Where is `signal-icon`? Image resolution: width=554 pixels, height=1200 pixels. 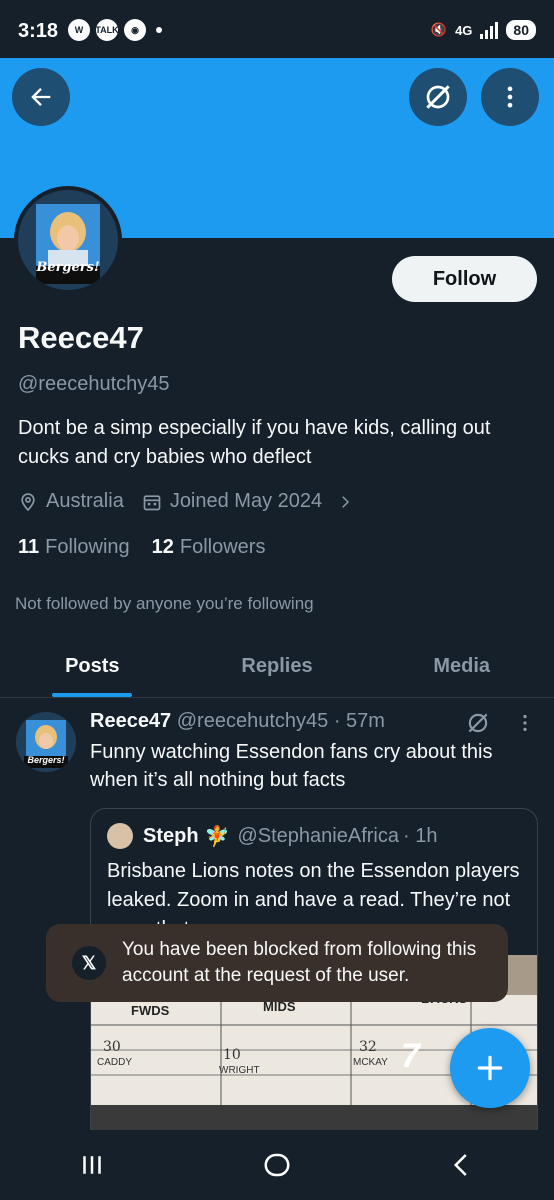 signal-icon is located at coordinates (489, 30).